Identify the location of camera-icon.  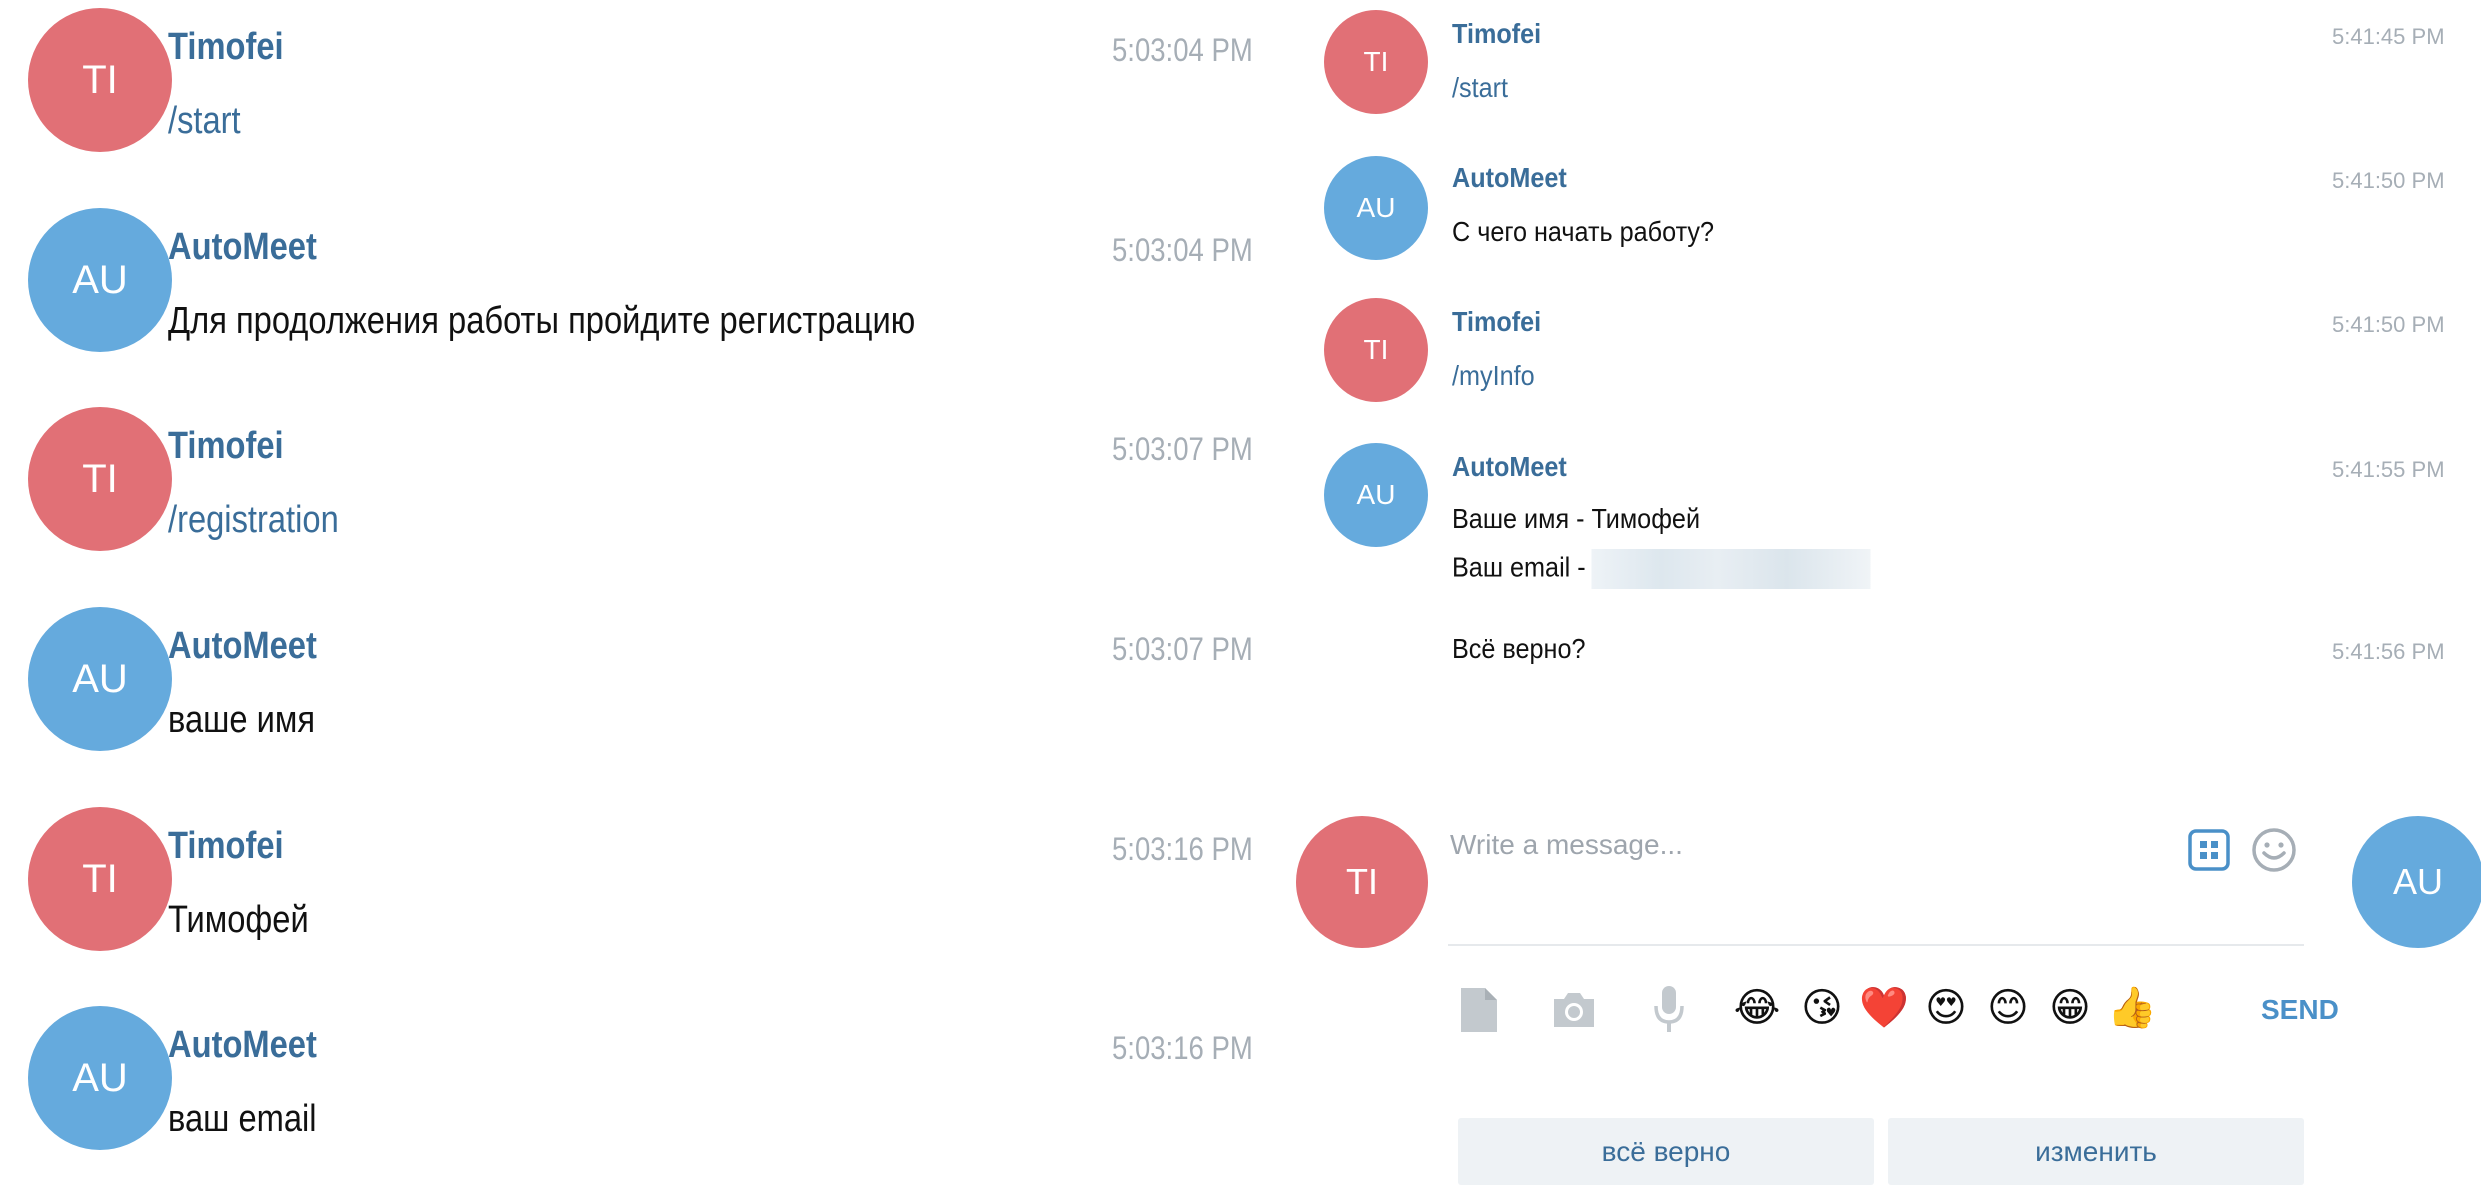
(1574, 1010).